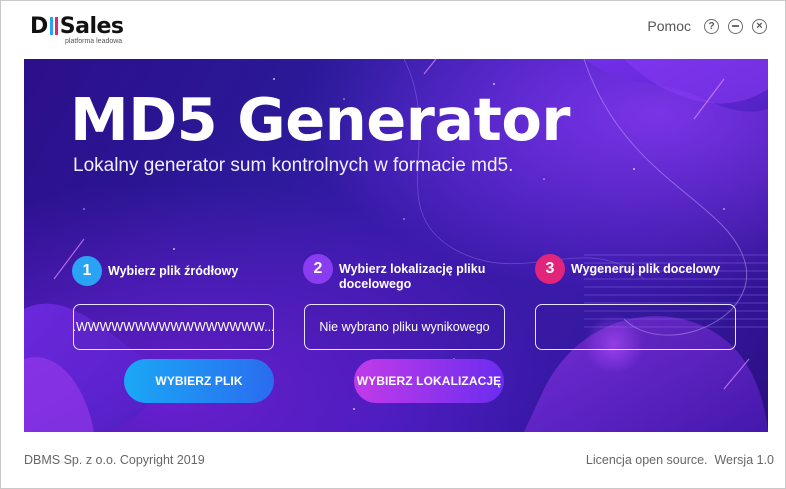  Describe the element at coordinates (173, 271) in the screenshot. I see `step-1-label: Wybierz plik źródłowy` at that location.